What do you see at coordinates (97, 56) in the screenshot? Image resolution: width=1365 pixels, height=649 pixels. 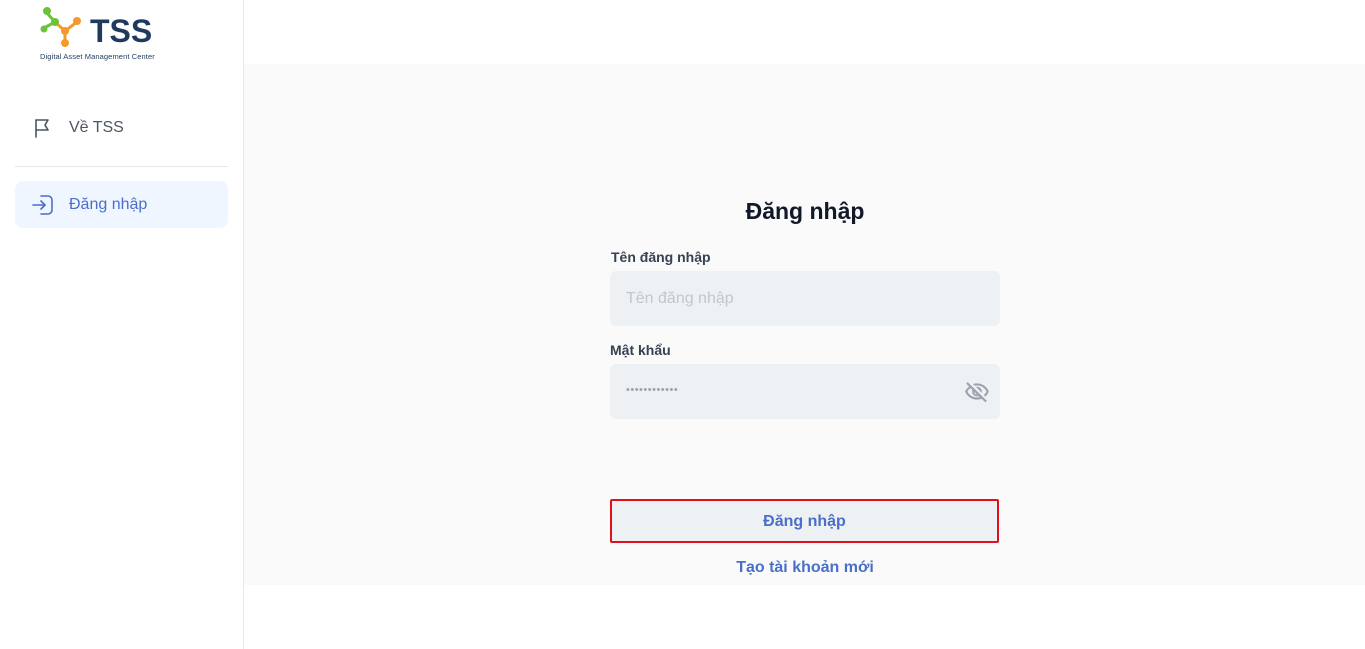 I see `logo-tagline: Digital Asset Management Center` at bounding box center [97, 56].